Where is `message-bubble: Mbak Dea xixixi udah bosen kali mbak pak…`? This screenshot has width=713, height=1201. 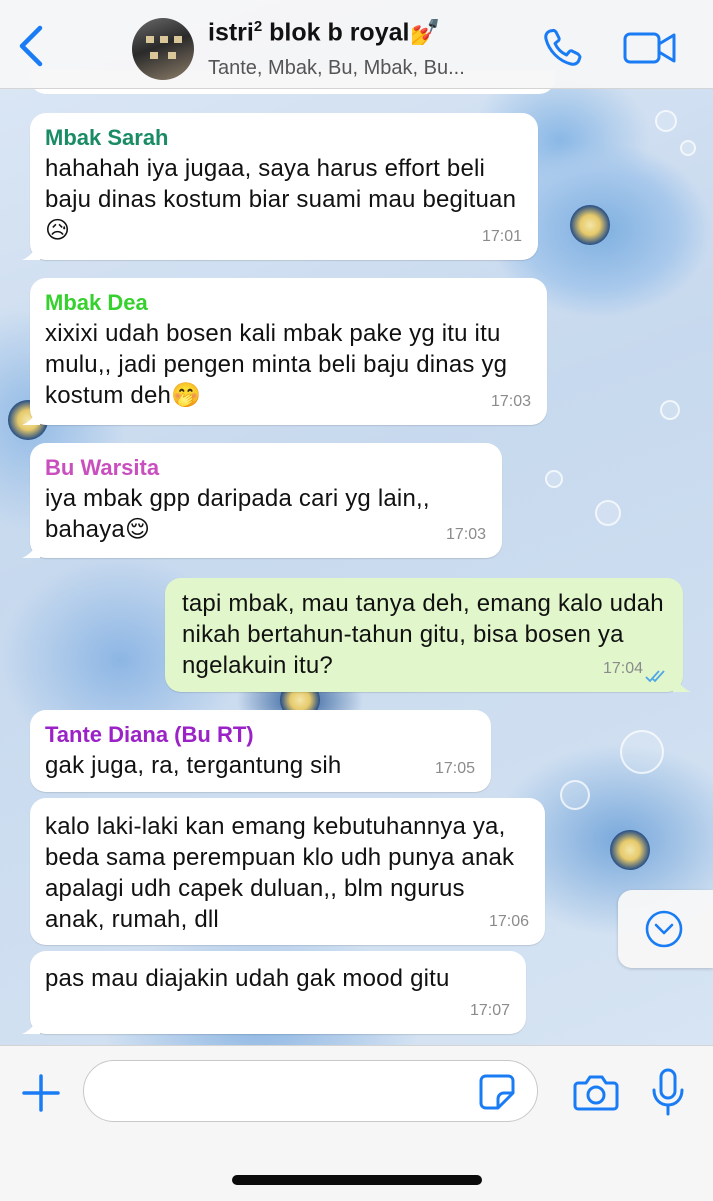 message-bubble: Mbak Dea xixixi udah bosen kali mbak pak… is located at coordinates (284, 351).